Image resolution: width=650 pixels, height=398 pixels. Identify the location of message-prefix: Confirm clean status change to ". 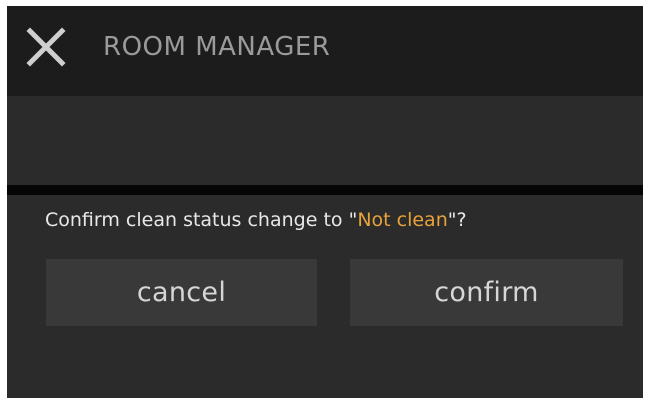
(201, 220).